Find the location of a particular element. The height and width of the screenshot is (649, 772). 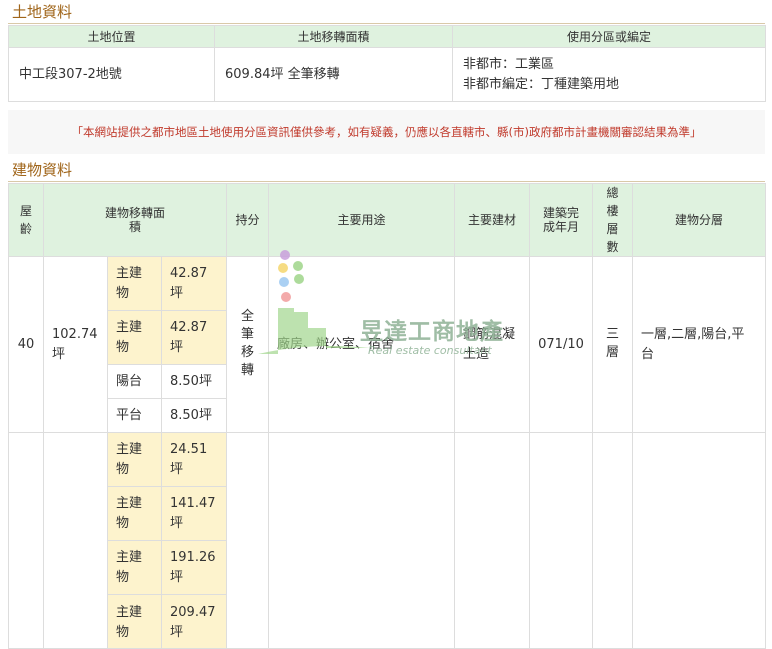

land-zoning-line1: 非都市：工業區 is located at coordinates (509, 64).